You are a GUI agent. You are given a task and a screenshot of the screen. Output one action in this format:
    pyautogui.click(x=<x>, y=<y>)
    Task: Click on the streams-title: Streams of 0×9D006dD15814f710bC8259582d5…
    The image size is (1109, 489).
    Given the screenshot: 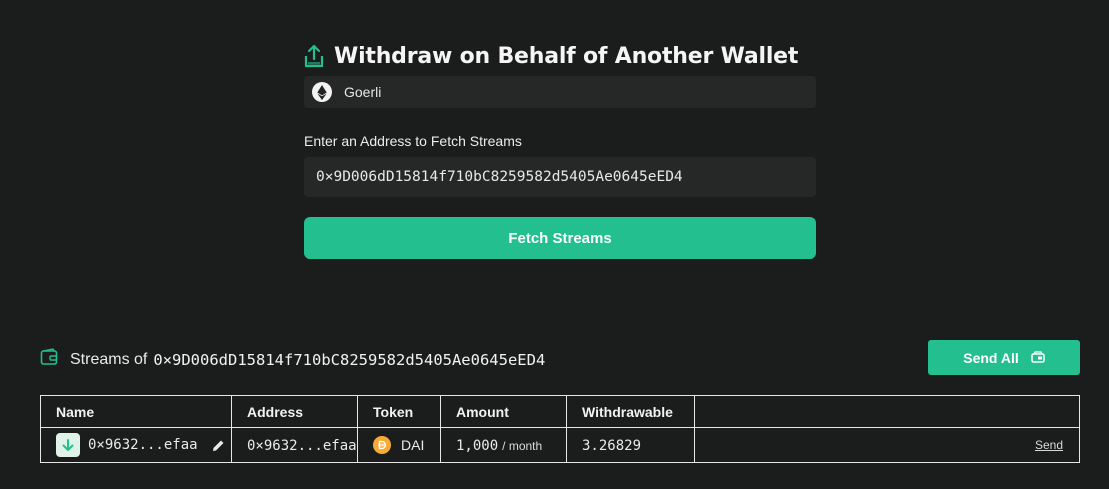 What is the action you would take?
    pyautogui.click(x=292, y=359)
    